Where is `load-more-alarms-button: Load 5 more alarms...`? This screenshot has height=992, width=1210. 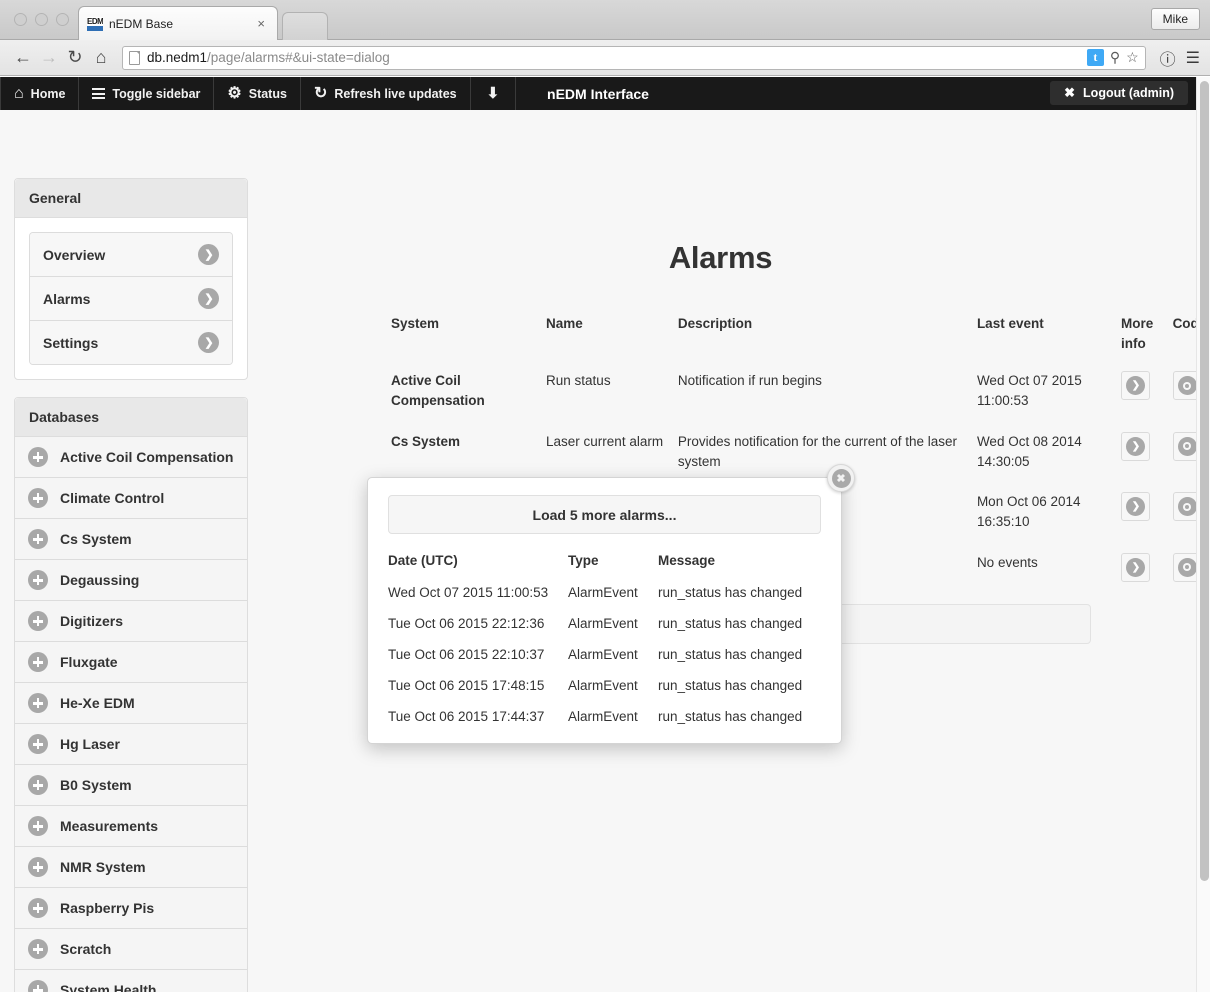 load-more-alarms-button: Load 5 more alarms... is located at coordinates (604, 514).